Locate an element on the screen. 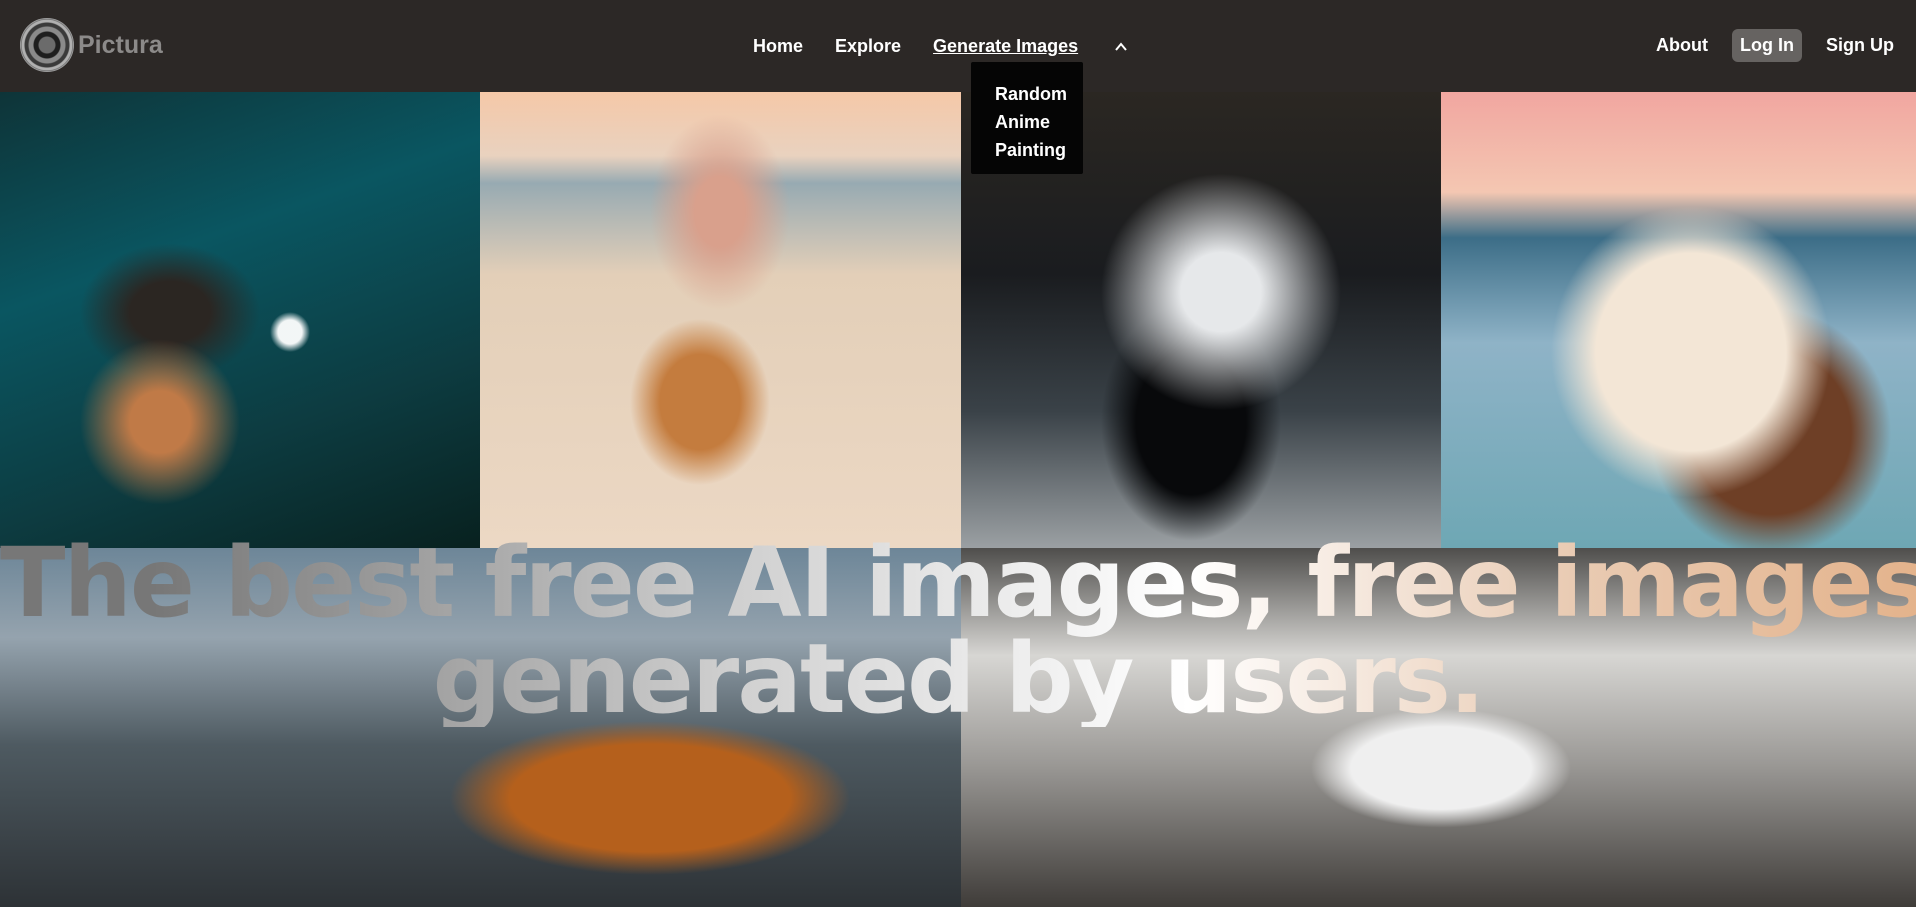 This screenshot has height=907, width=1916. brand-logo: Pictura is located at coordinates (91, 45).